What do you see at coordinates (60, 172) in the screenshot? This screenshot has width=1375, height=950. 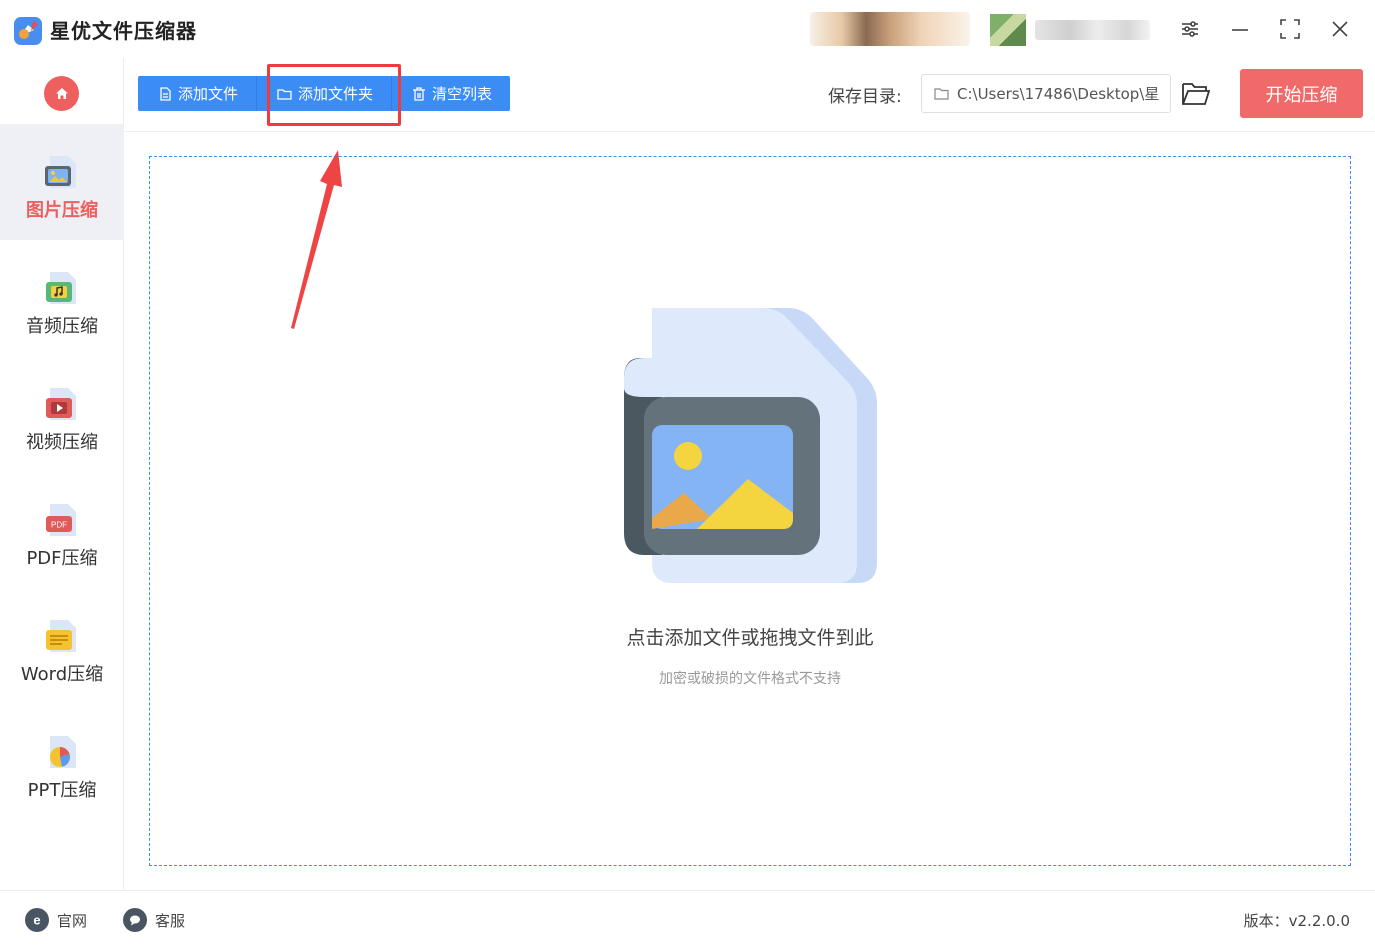 I see `image-file-icon` at bounding box center [60, 172].